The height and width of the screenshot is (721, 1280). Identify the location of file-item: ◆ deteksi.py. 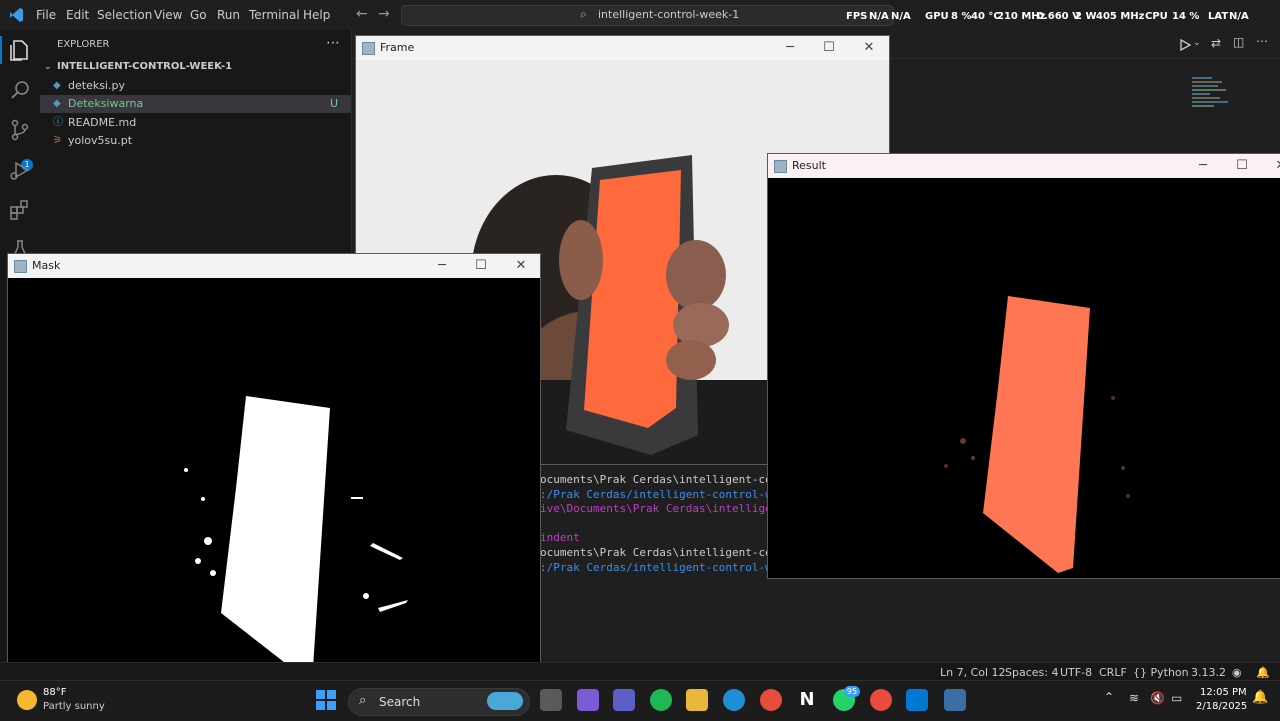
(195, 86).